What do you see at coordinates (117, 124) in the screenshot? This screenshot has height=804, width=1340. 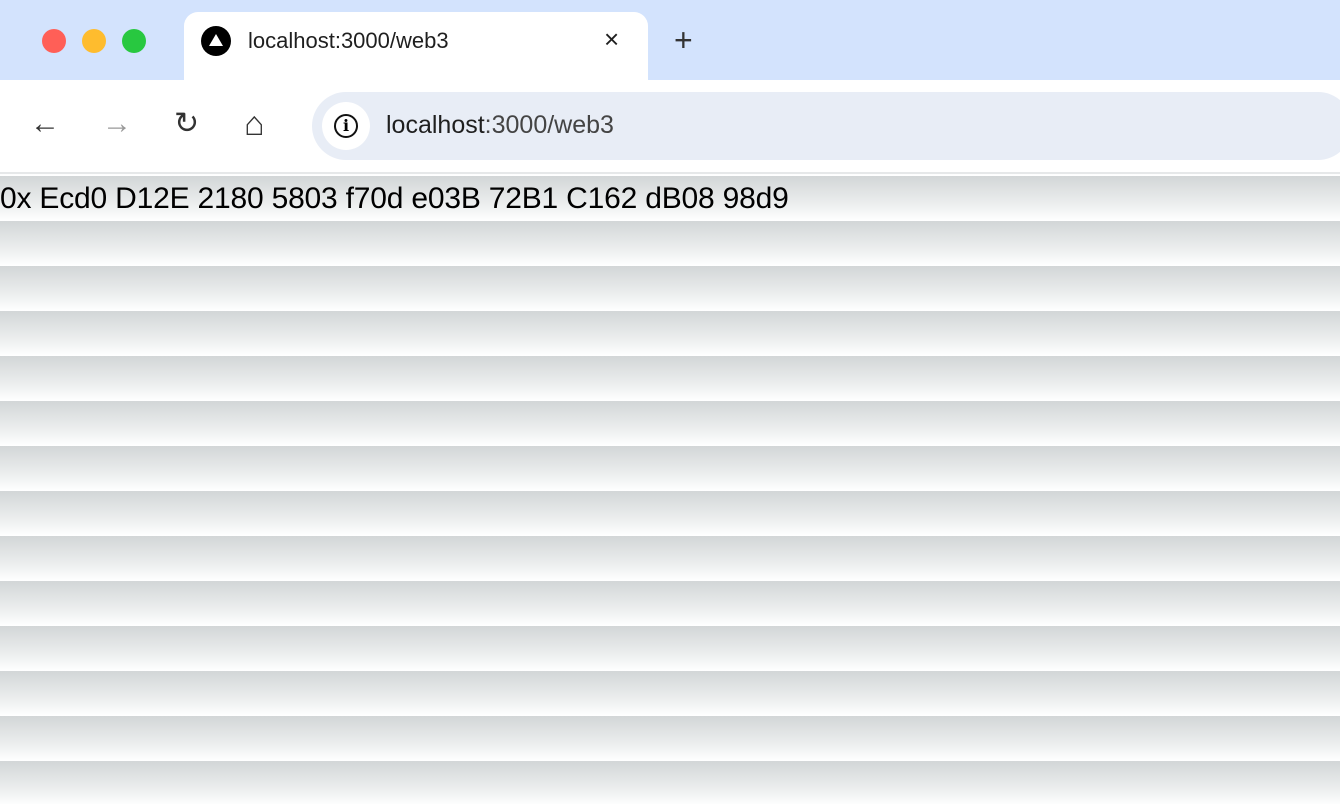 I see `forward-icon: →` at bounding box center [117, 124].